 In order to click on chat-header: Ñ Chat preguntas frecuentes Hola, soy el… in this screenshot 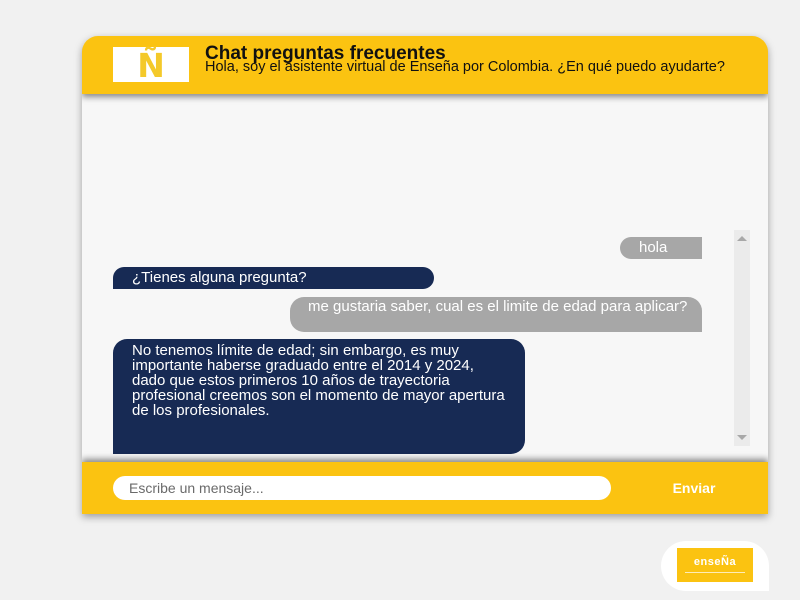, I will do `click(425, 65)`.